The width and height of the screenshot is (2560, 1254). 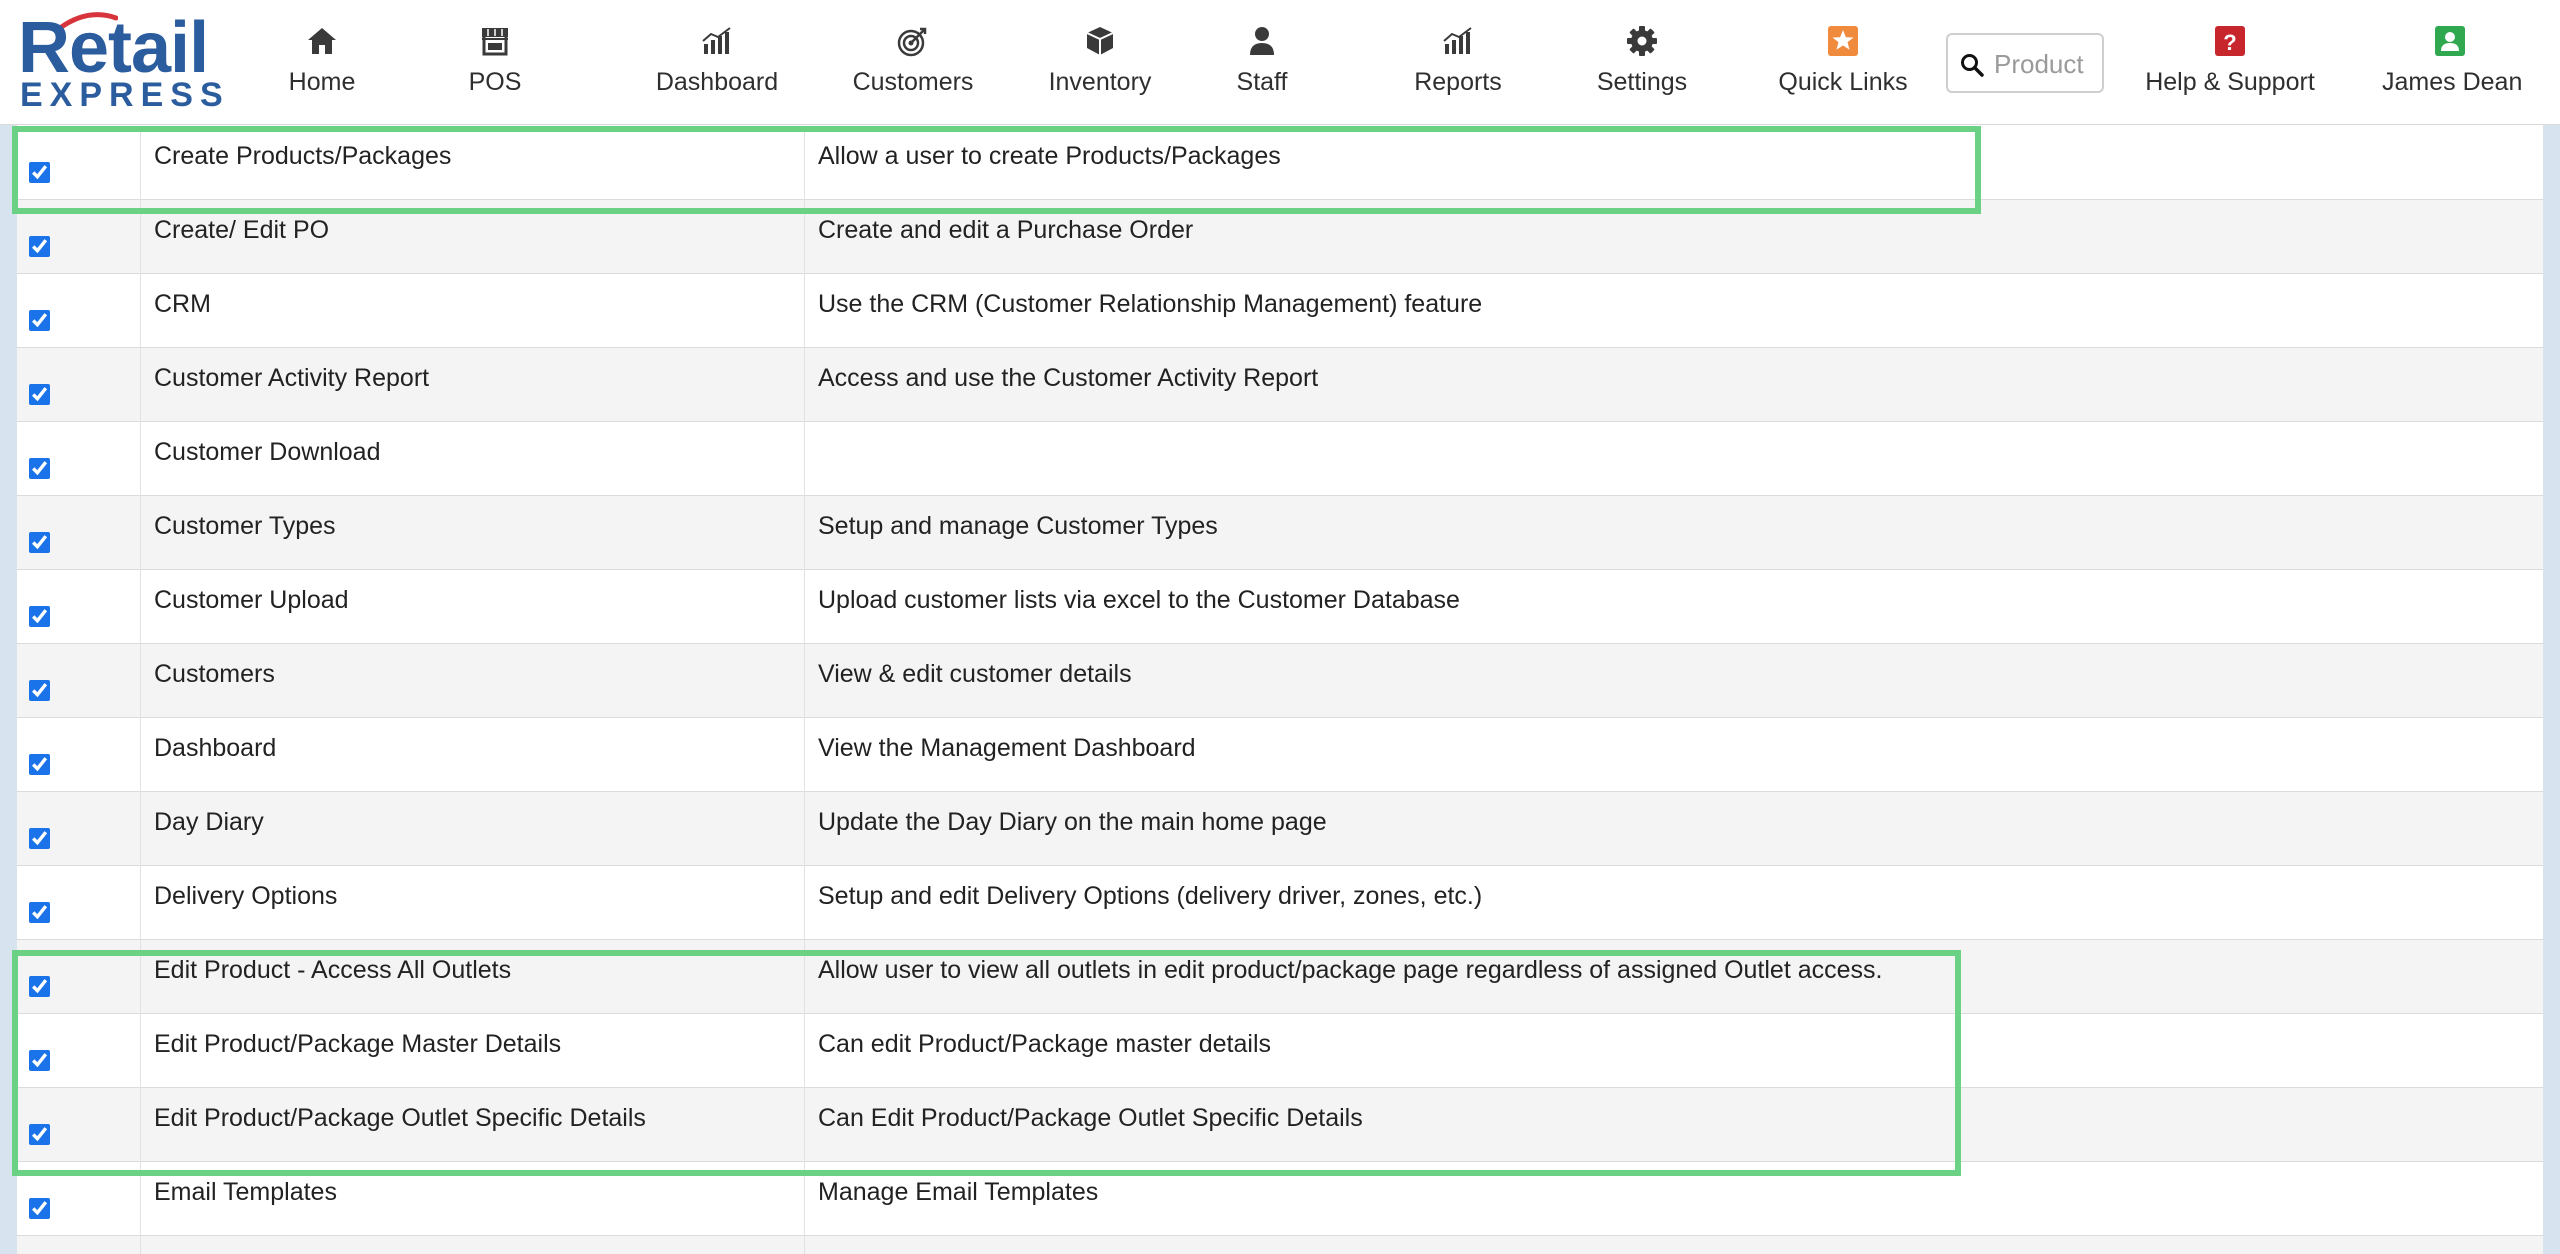 I want to click on home-icon, so click(x=322, y=41).